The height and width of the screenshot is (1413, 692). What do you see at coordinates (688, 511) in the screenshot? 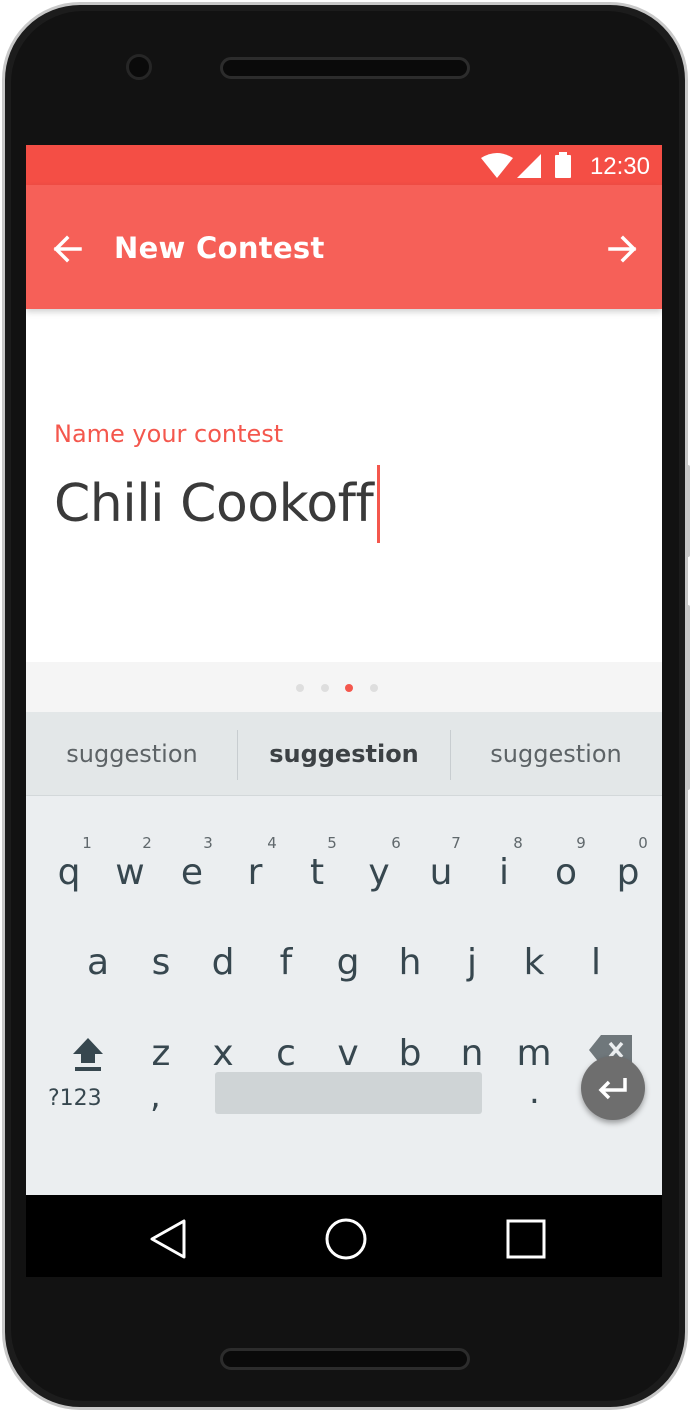
I see `power-button` at bounding box center [688, 511].